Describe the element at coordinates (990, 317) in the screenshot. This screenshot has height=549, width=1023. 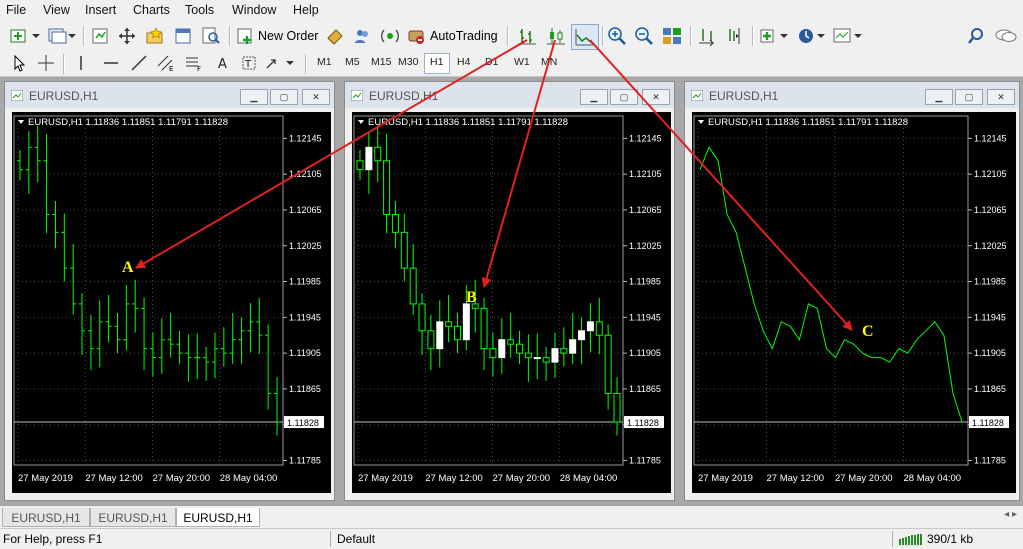
I see `y-tick-label: 1.11945` at that location.